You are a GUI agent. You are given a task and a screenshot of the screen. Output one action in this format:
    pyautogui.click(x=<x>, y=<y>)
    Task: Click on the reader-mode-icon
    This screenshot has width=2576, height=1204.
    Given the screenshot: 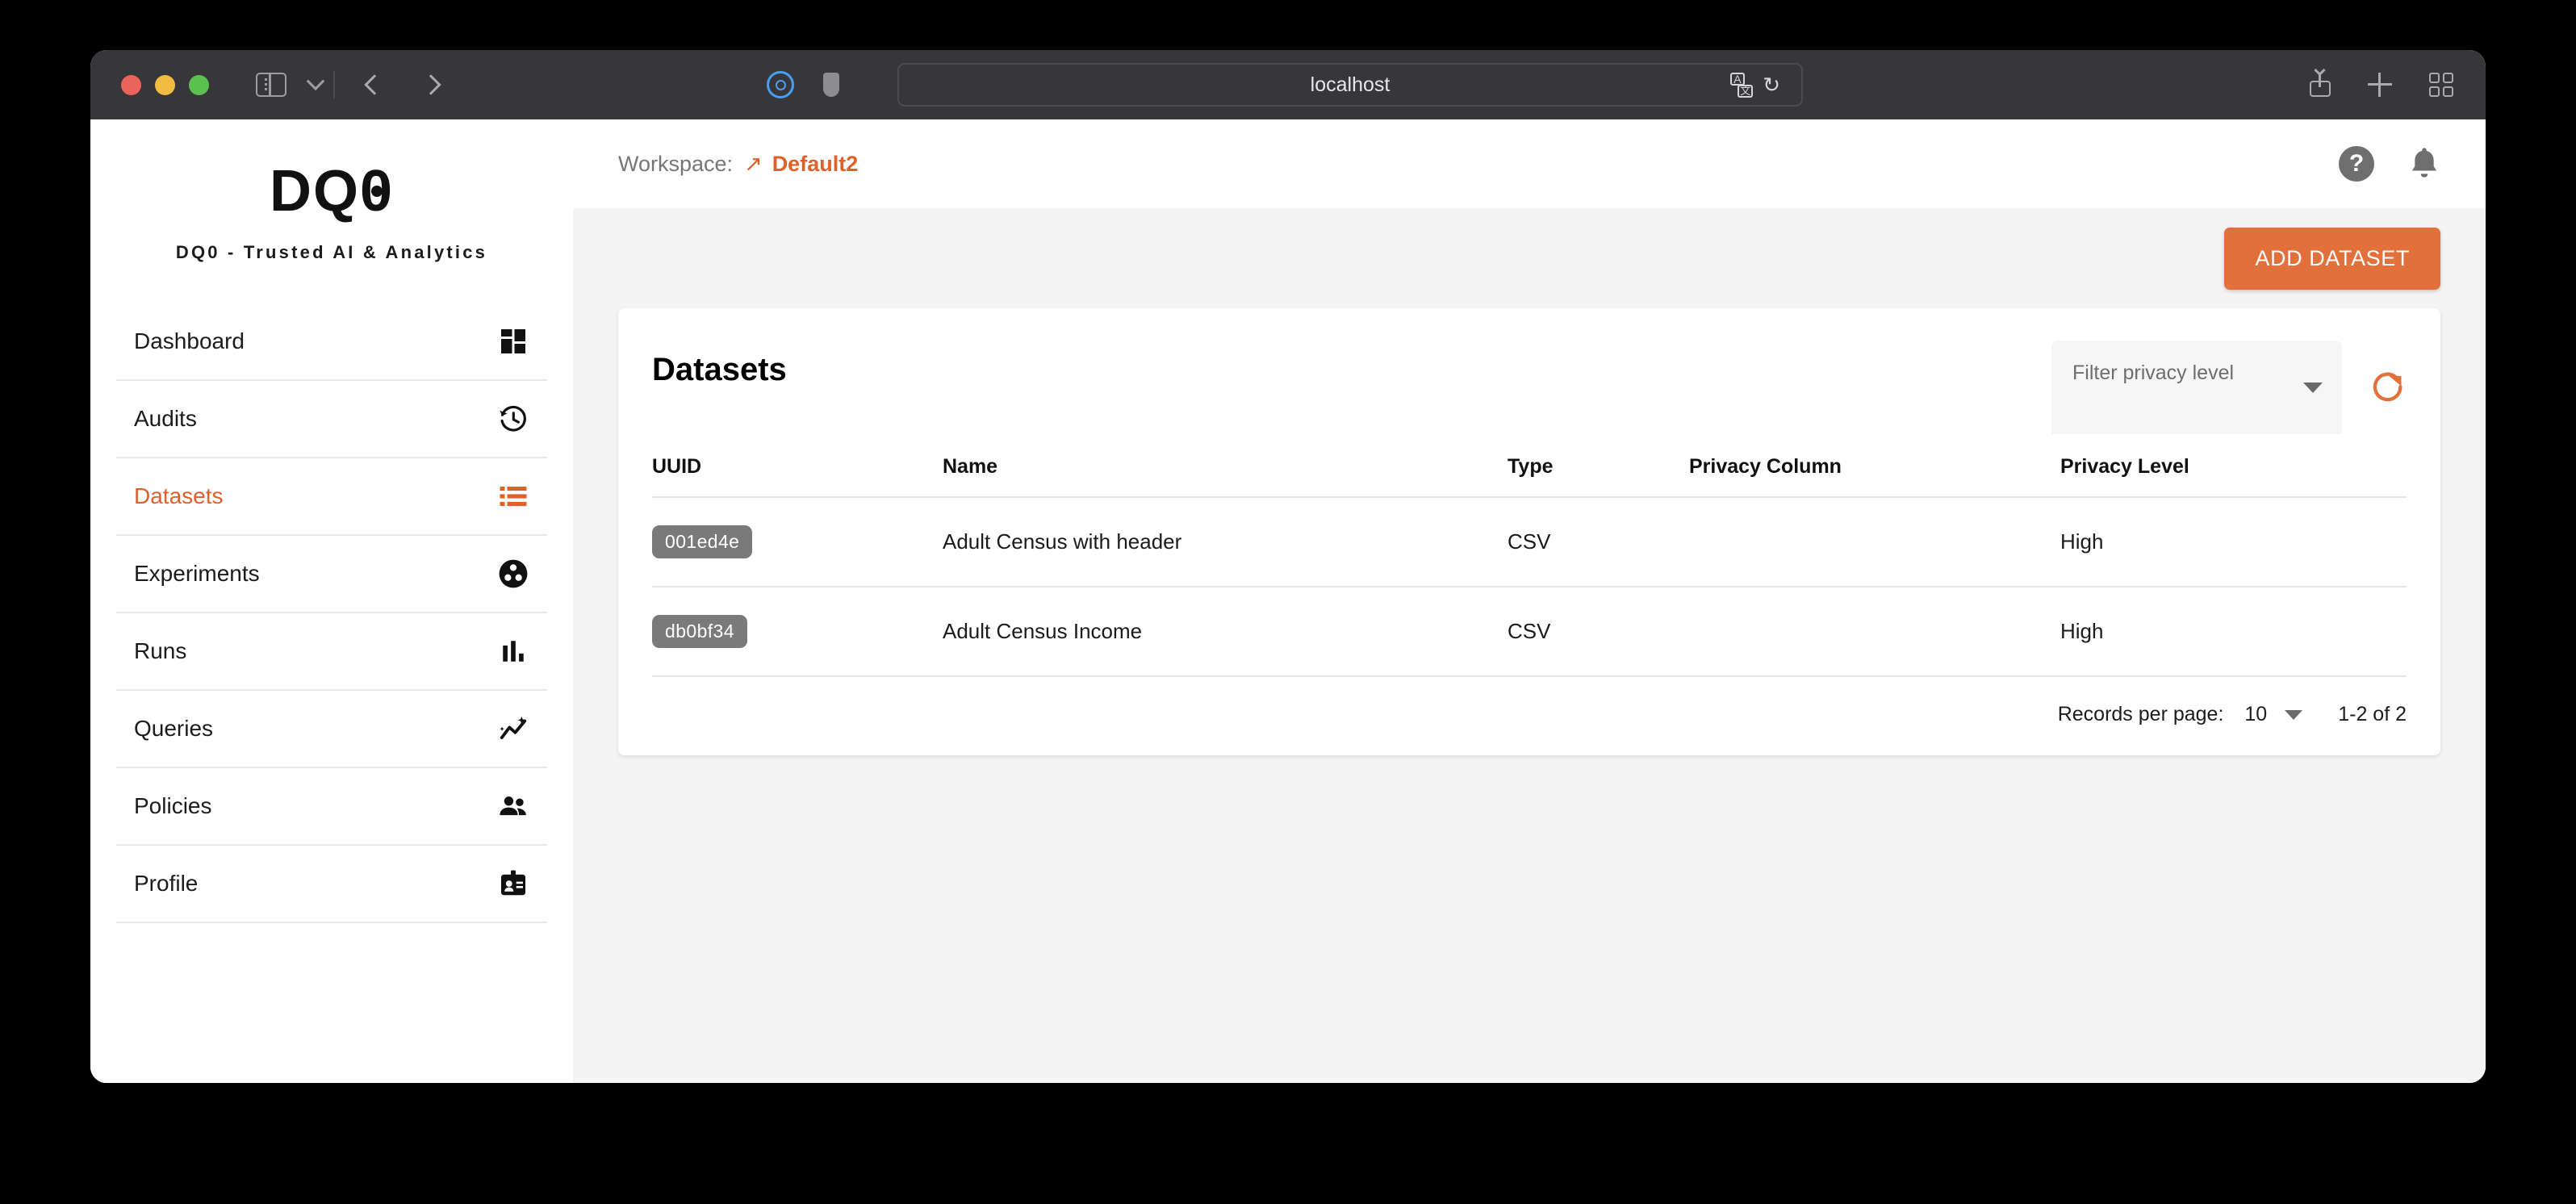 What is the action you would take?
    pyautogui.click(x=780, y=84)
    